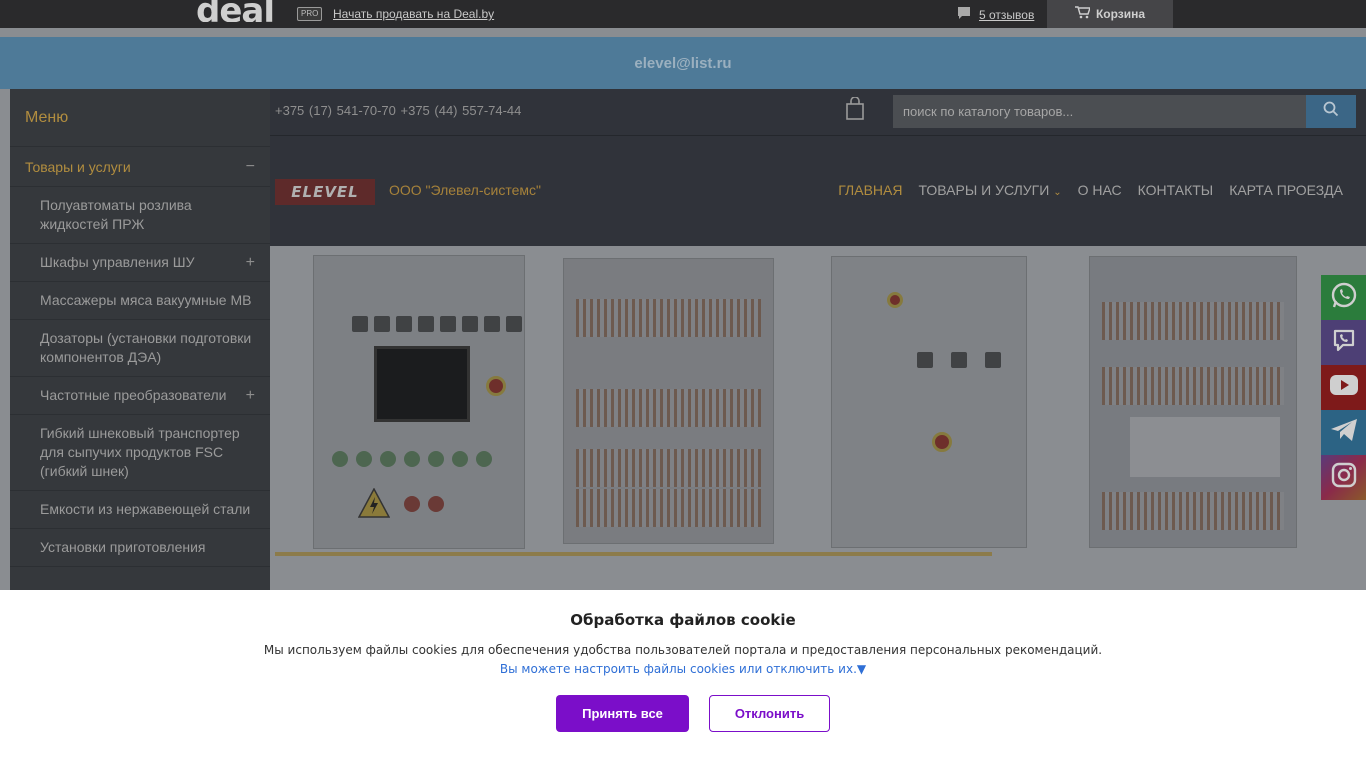 The image size is (1366, 768). What do you see at coordinates (964, 14) in the screenshot?
I see `comment-icon` at bounding box center [964, 14].